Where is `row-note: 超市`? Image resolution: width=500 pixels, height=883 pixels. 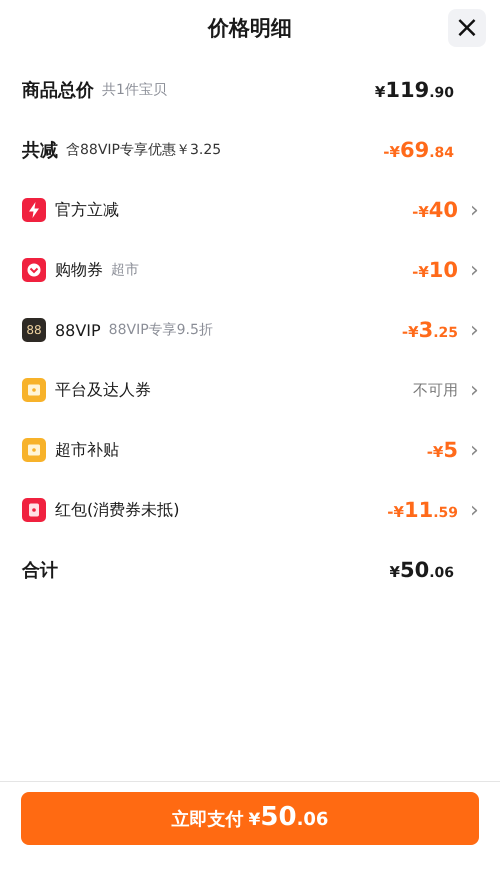
row-note: 超市 is located at coordinates (125, 270).